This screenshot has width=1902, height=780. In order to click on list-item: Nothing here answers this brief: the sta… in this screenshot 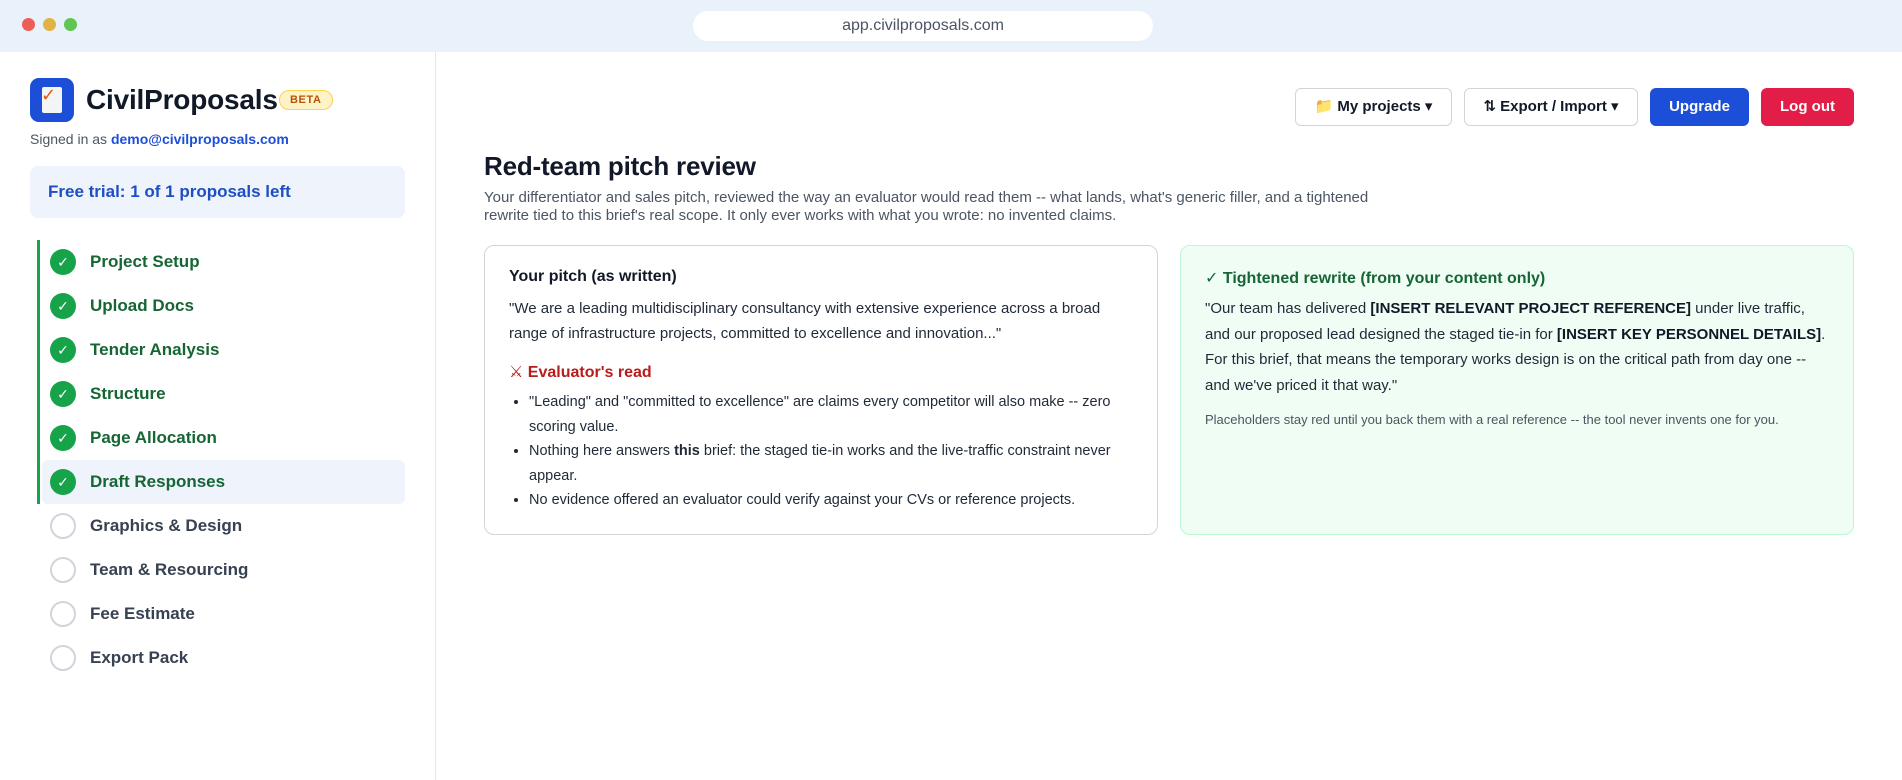, I will do `click(829, 463)`.